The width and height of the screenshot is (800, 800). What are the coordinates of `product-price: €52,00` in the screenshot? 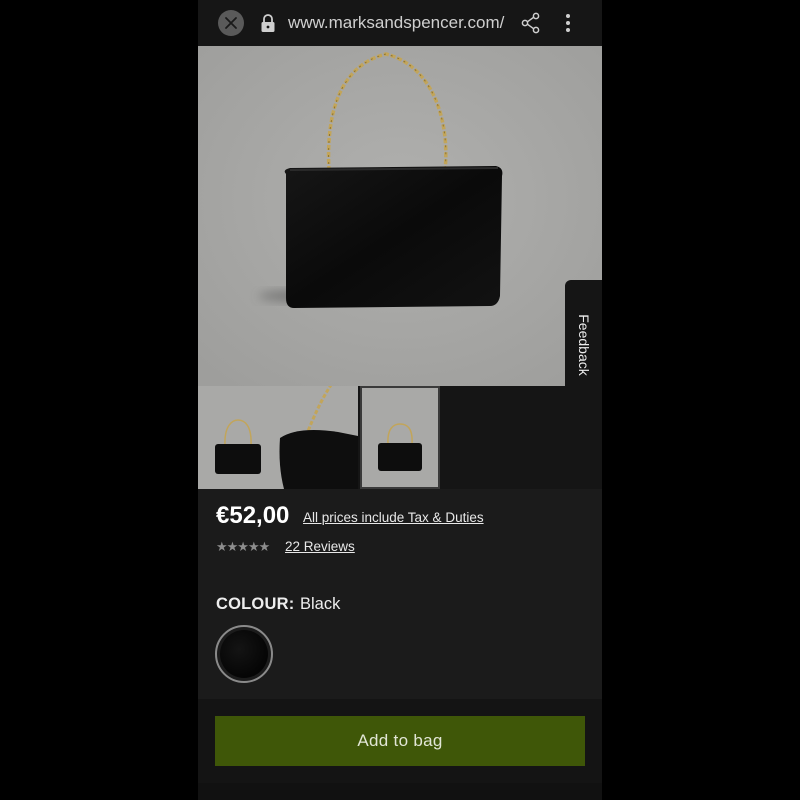 It's located at (253, 515).